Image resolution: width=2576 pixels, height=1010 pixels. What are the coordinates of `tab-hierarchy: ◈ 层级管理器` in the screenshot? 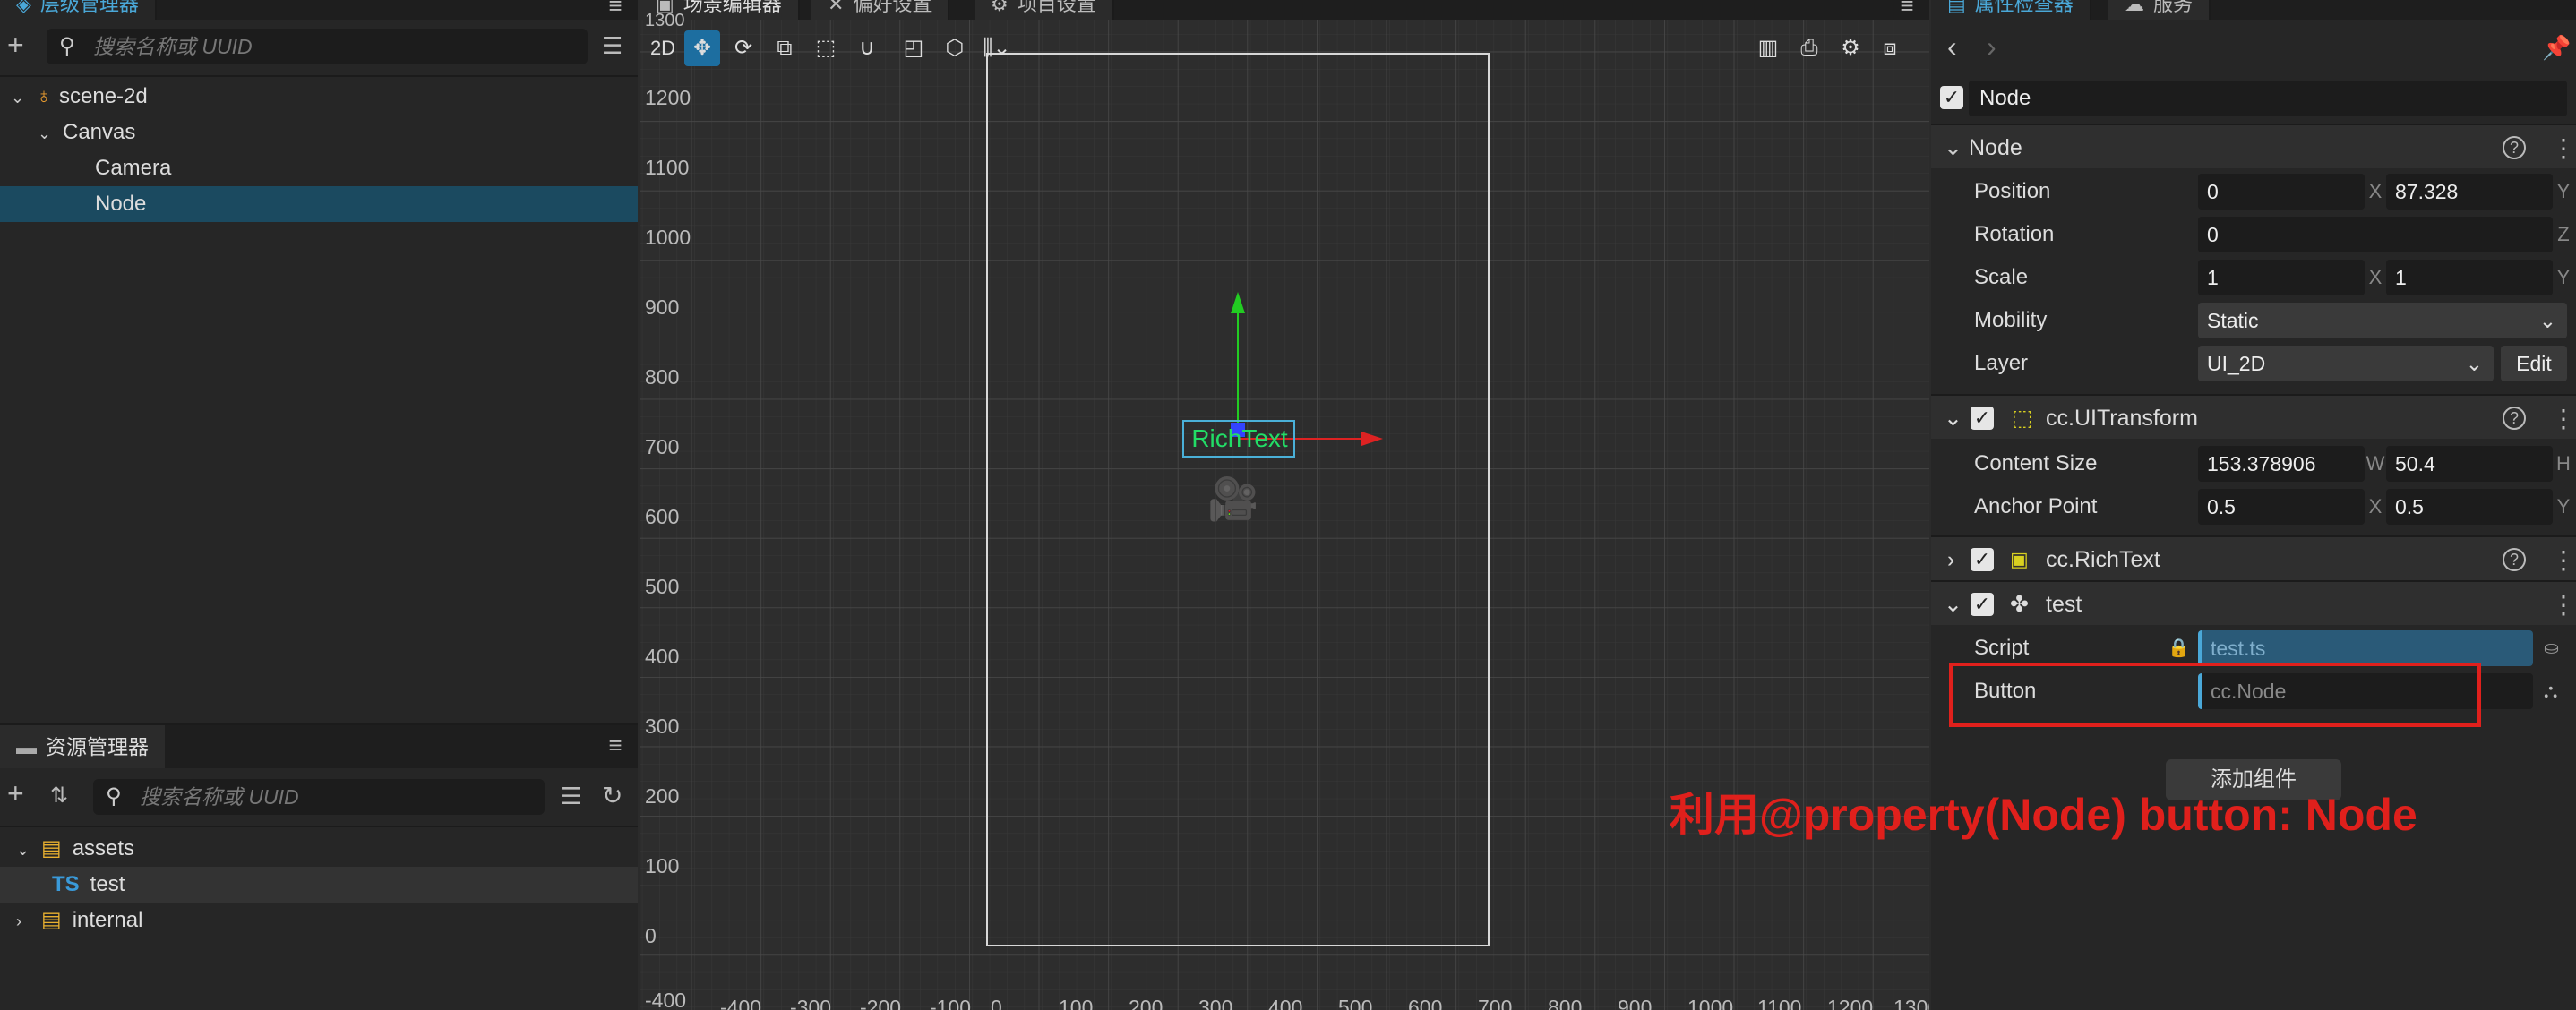 It's located at (78, 10).